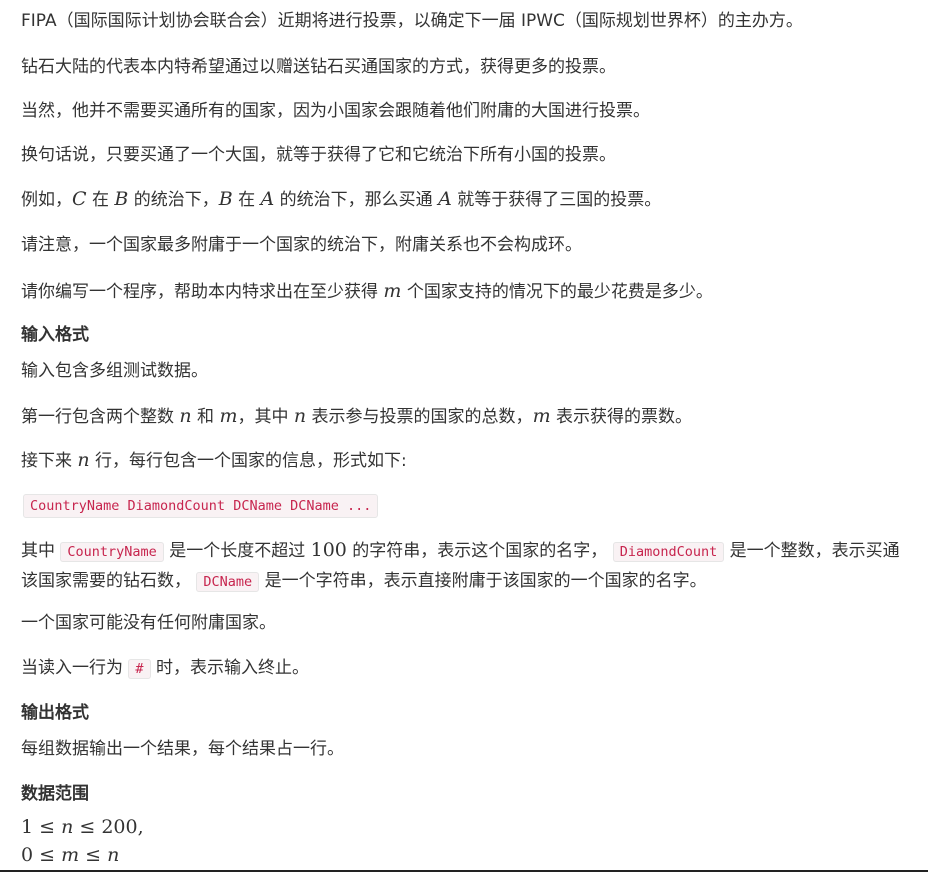 The image size is (928, 874). I want to click on text: 是一个长度不超过, so click(237, 551).